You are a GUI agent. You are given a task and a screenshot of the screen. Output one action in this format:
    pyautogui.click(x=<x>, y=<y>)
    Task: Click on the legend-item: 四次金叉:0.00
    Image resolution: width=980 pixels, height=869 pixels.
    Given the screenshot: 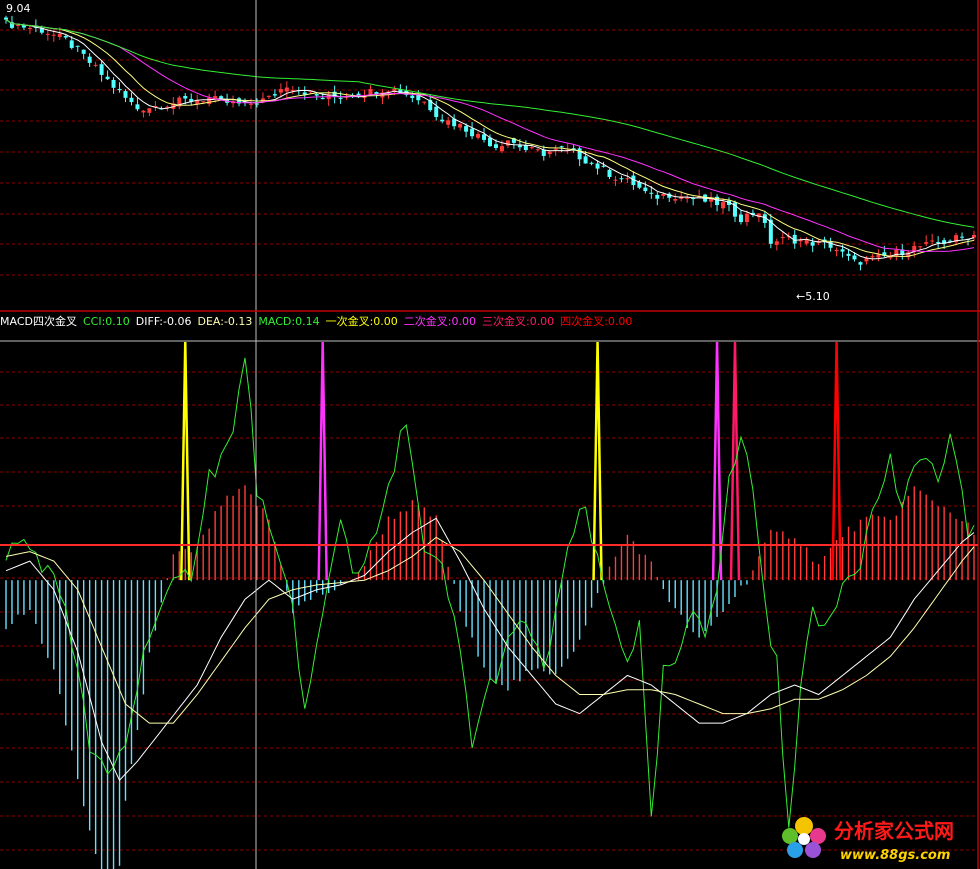 What is the action you would take?
    pyautogui.click(x=596, y=321)
    